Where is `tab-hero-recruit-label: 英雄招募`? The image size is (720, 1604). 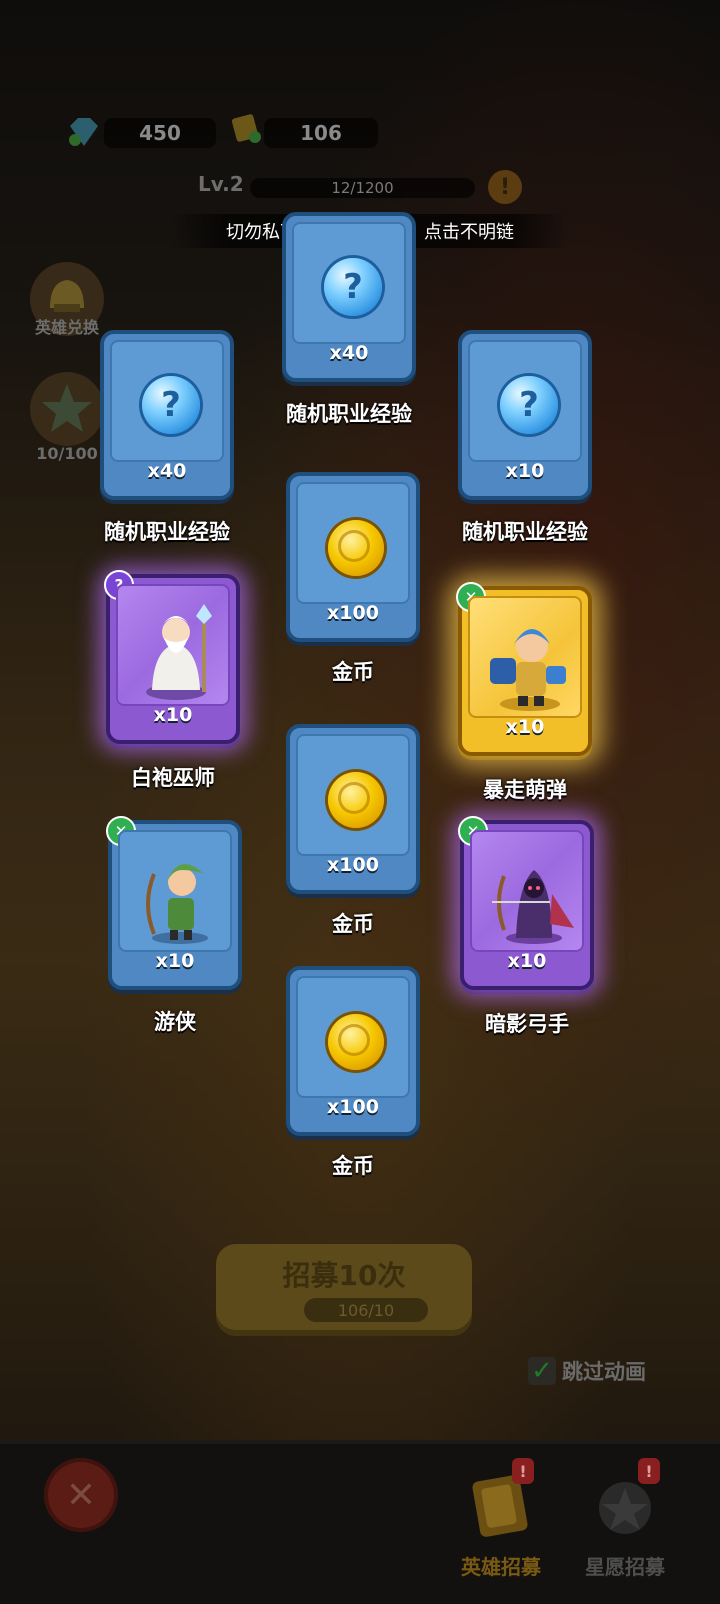 tab-hero-recruit-label: 英雄招募 is located at coordinates (501, 1567).